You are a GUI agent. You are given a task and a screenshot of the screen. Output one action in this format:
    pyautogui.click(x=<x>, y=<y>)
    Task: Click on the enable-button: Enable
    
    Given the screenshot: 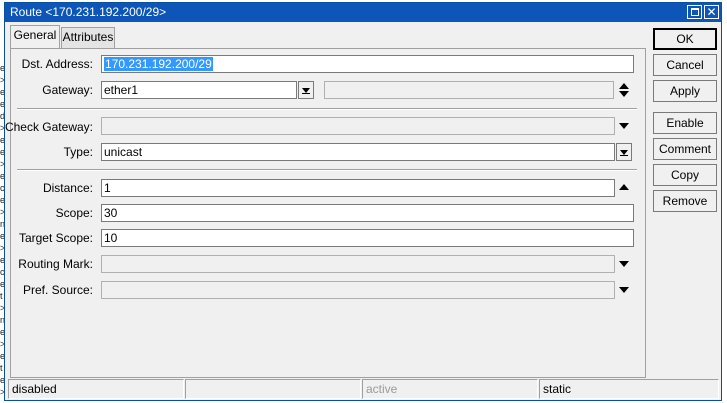 What is the action you would take?
    pyautogui.click(x=685, y=123)
    